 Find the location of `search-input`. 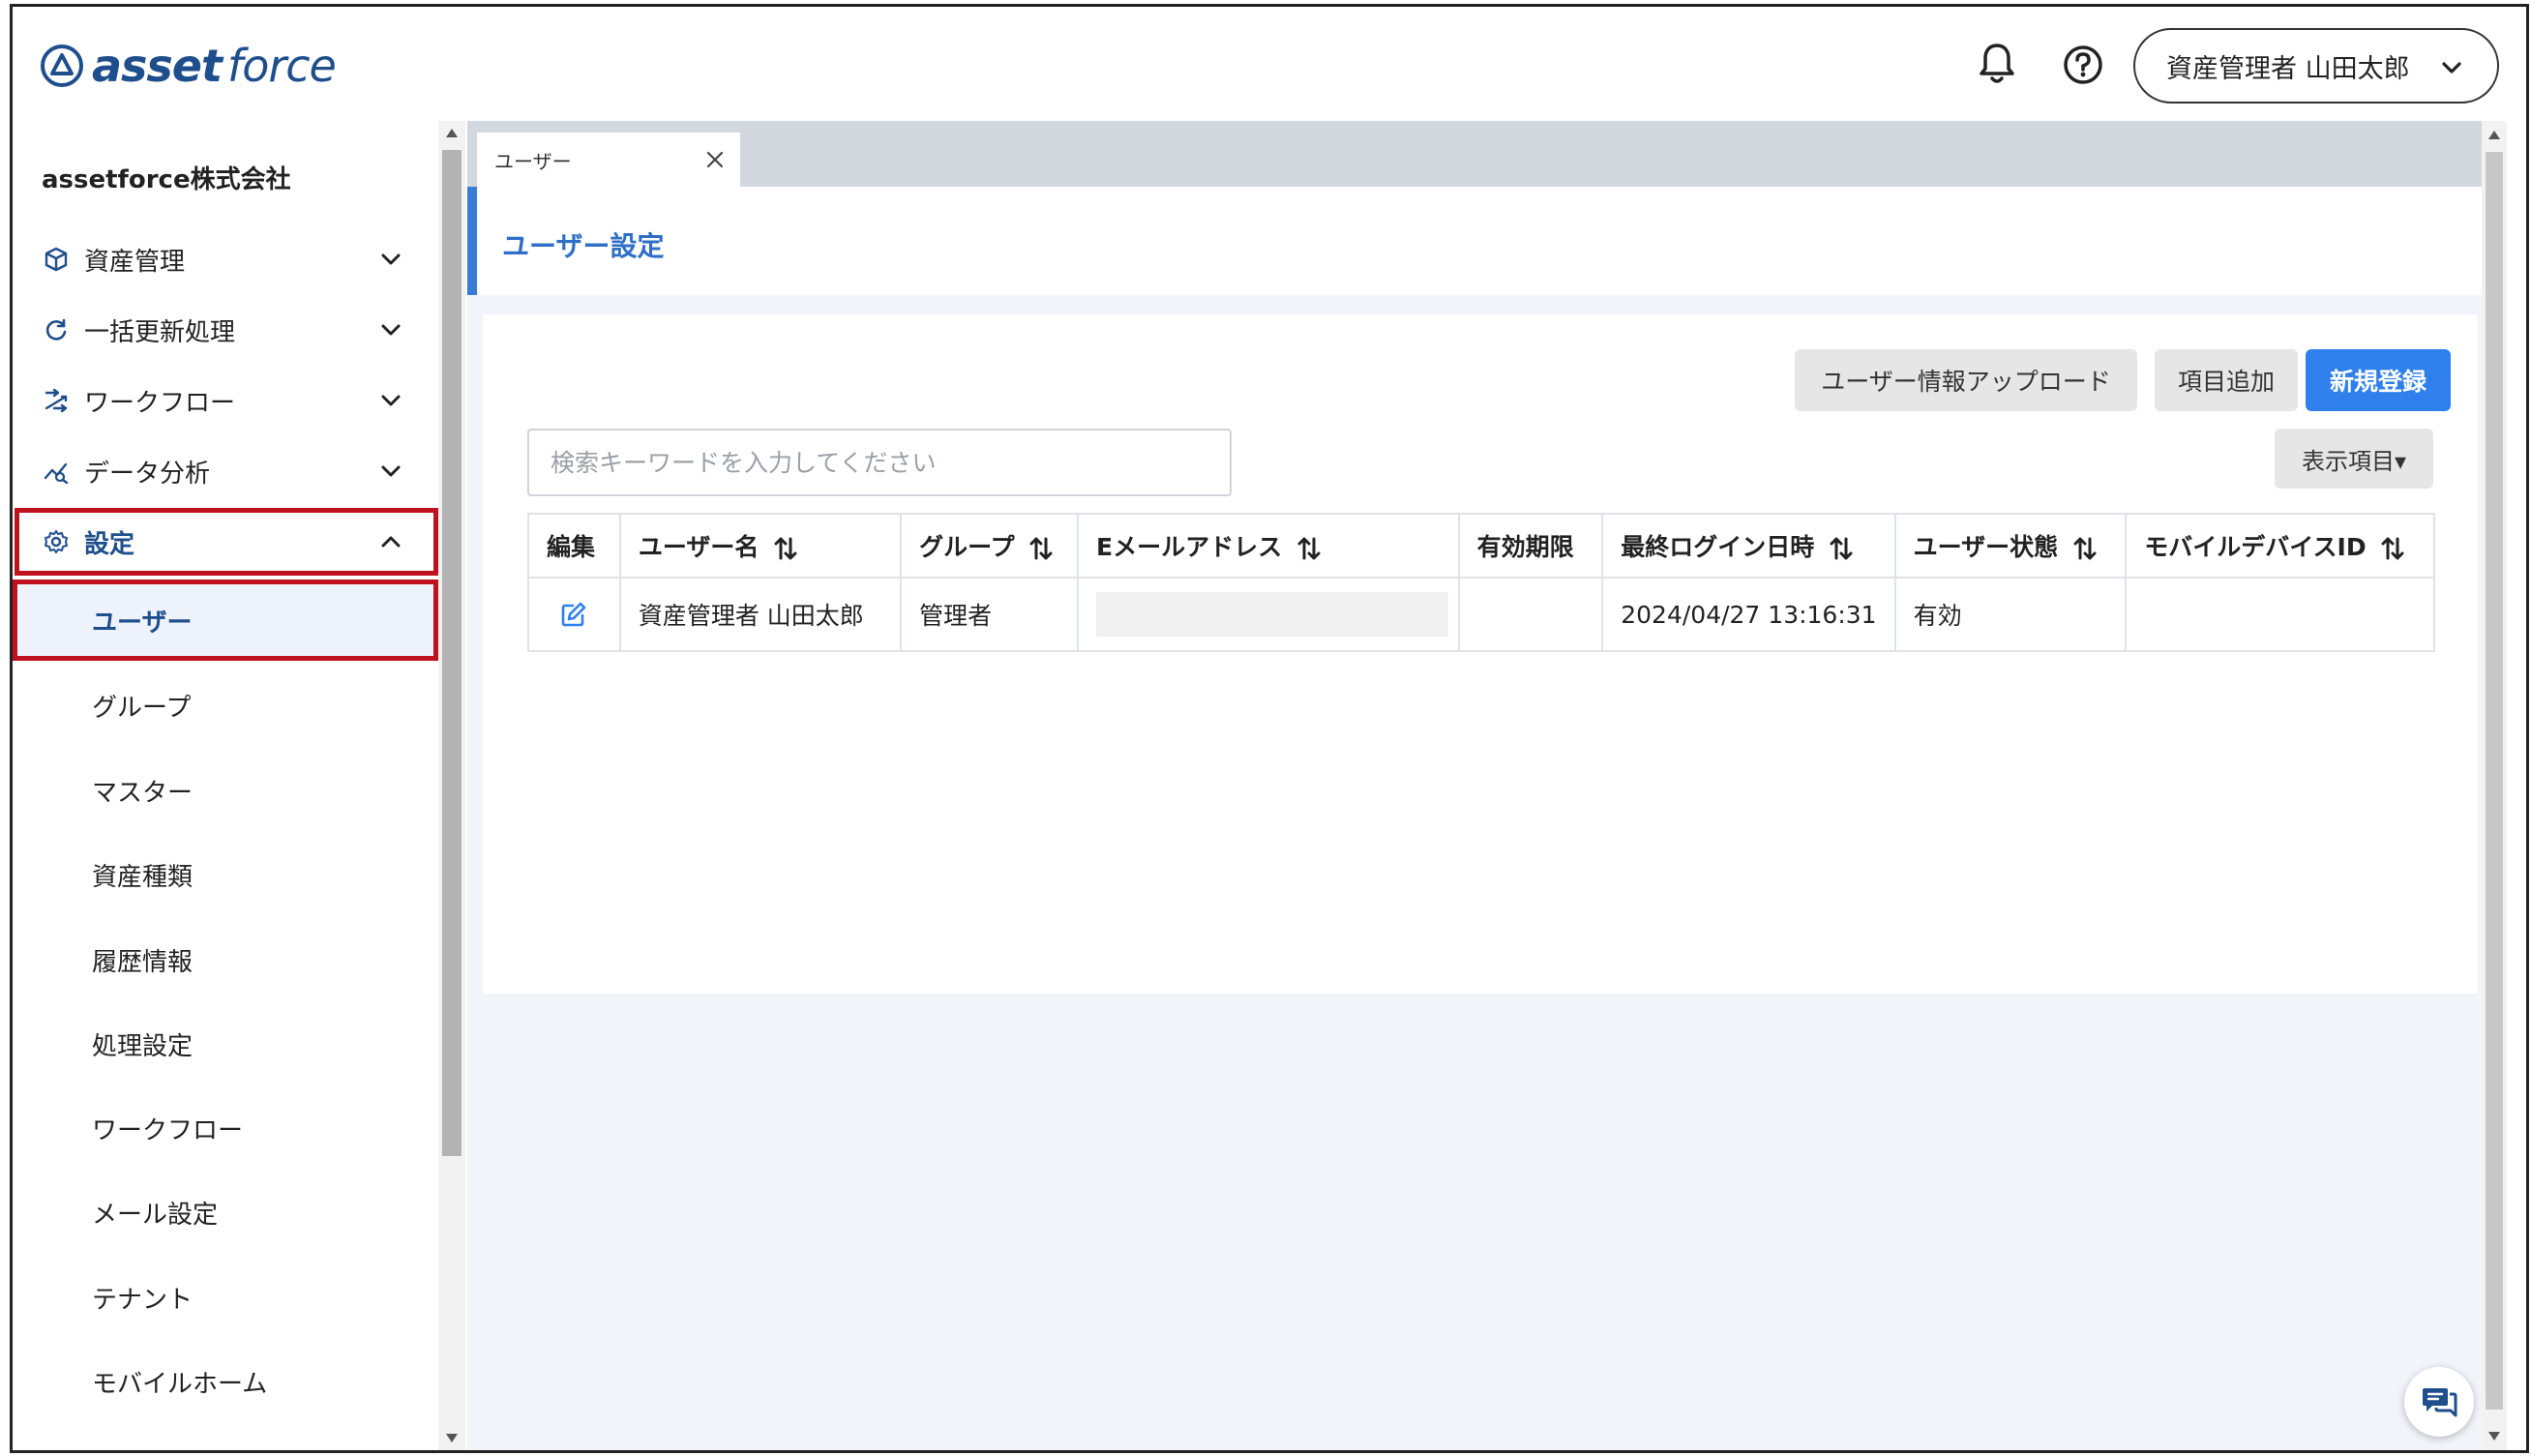

search-input is located at coordinates (879, 462).